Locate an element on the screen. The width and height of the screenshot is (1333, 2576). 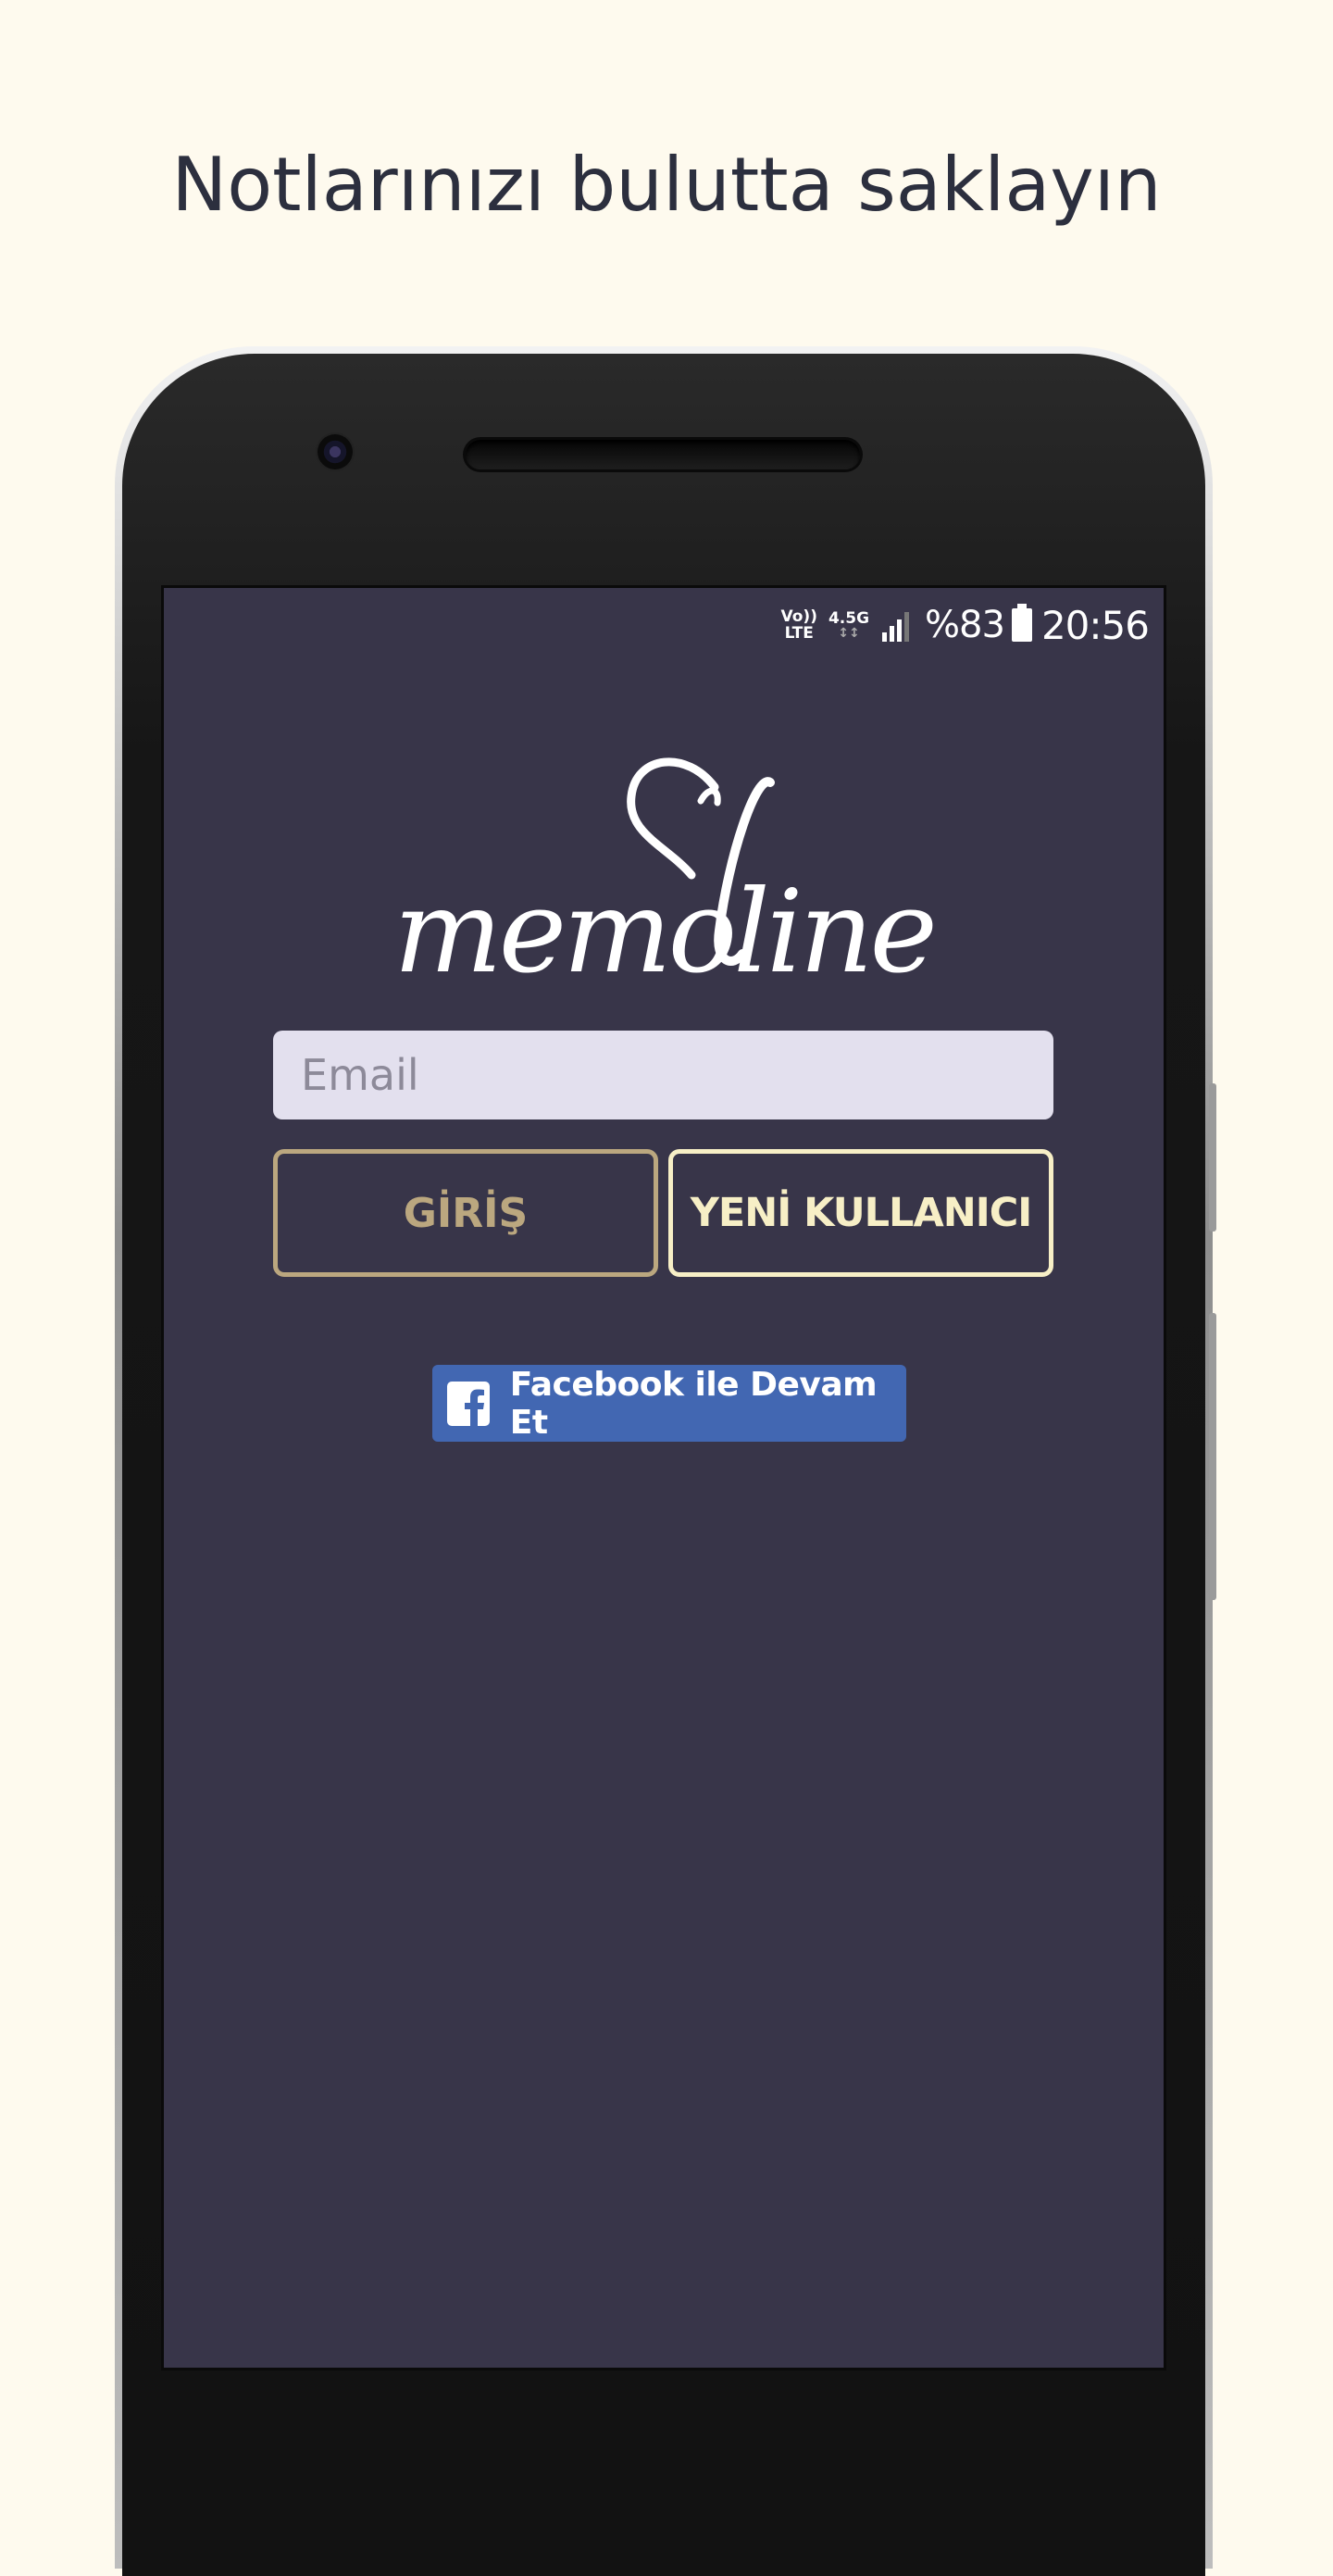
battery-percent: %83 is located at coordinates (965, 625).